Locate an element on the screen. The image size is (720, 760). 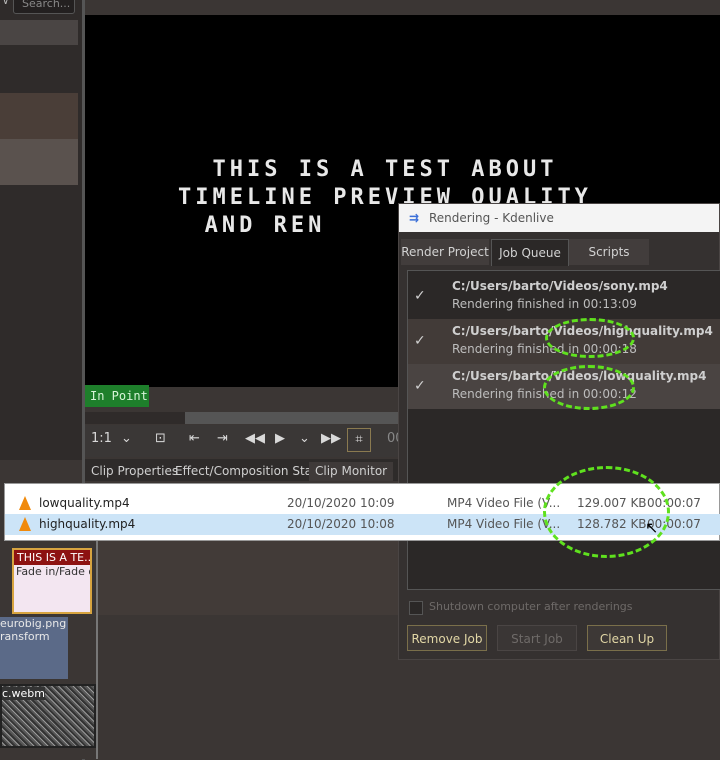
file-name: lowquality.mp4 is located at coordinates (84, 503).